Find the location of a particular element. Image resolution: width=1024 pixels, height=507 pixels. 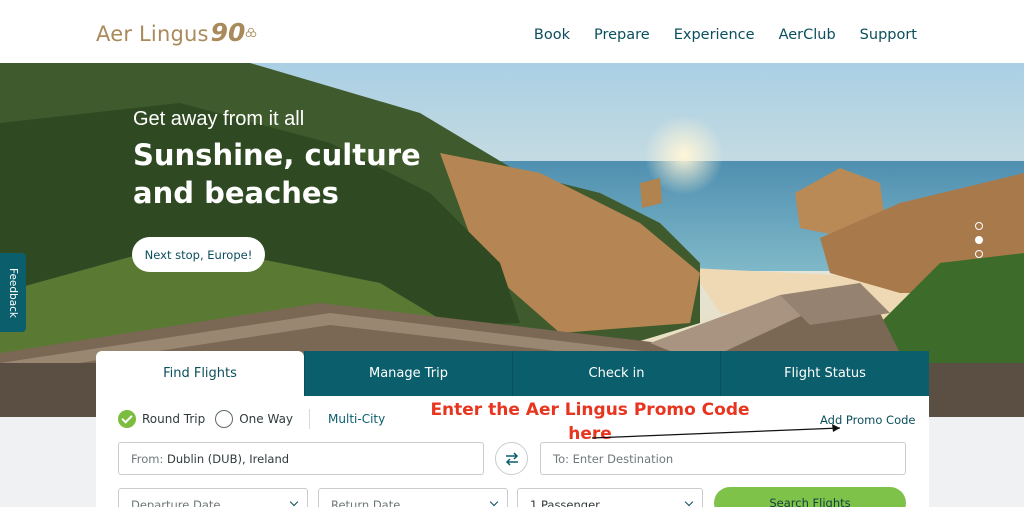

one-way-label: One Way is located at coordinates (266, 419).